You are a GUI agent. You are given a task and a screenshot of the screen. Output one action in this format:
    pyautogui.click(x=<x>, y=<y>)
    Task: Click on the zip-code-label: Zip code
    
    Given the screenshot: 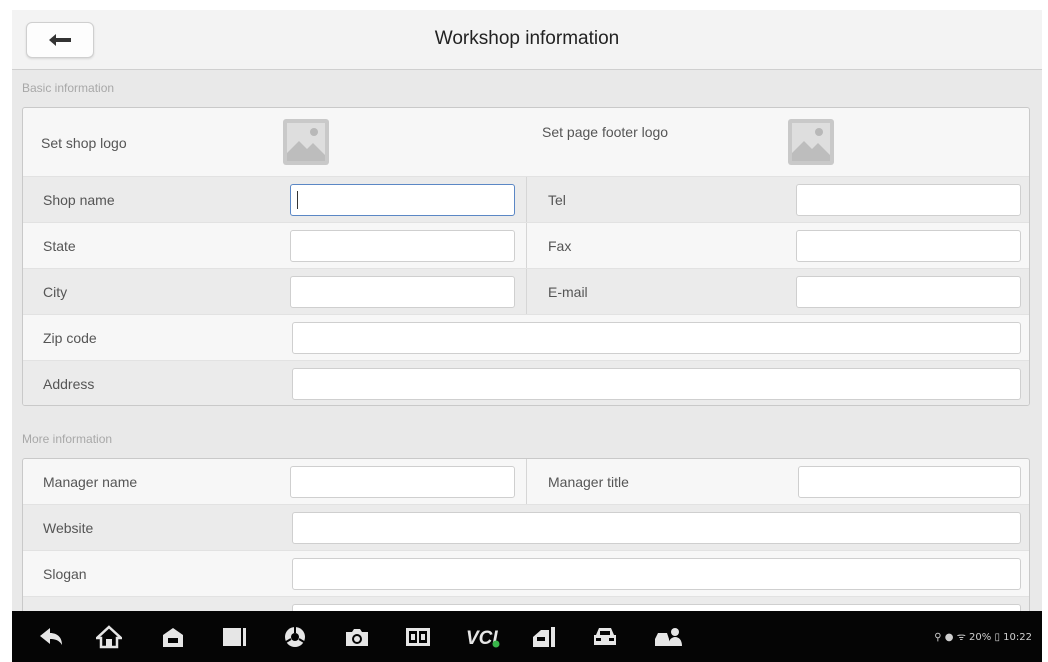 What is the action you would take?
    pyautogui.click(x=70, y=338)
    